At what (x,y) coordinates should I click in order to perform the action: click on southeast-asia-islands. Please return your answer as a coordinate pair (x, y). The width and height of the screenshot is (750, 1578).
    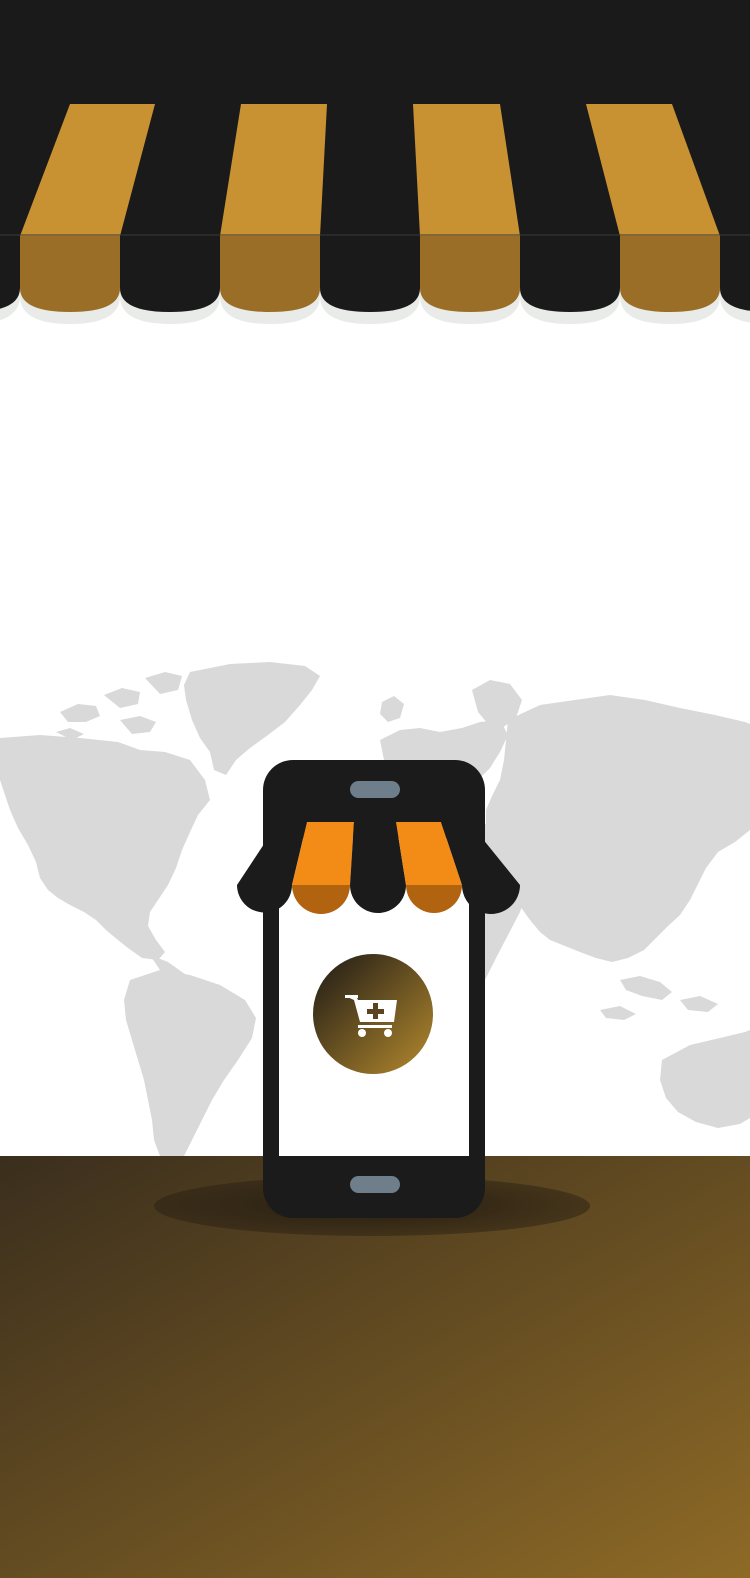
    Looking at the image, I should click on (659, 998).